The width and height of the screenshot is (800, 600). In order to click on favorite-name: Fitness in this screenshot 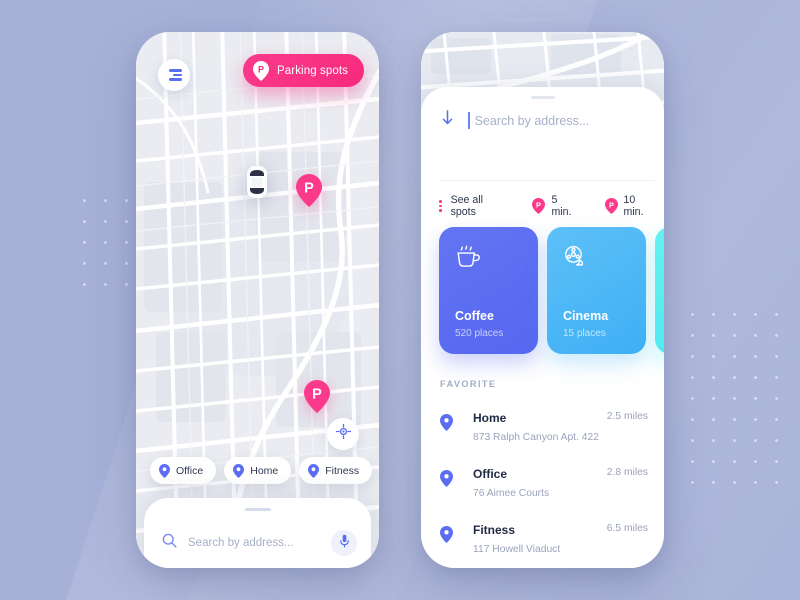, I will do `click(494, 530)`.